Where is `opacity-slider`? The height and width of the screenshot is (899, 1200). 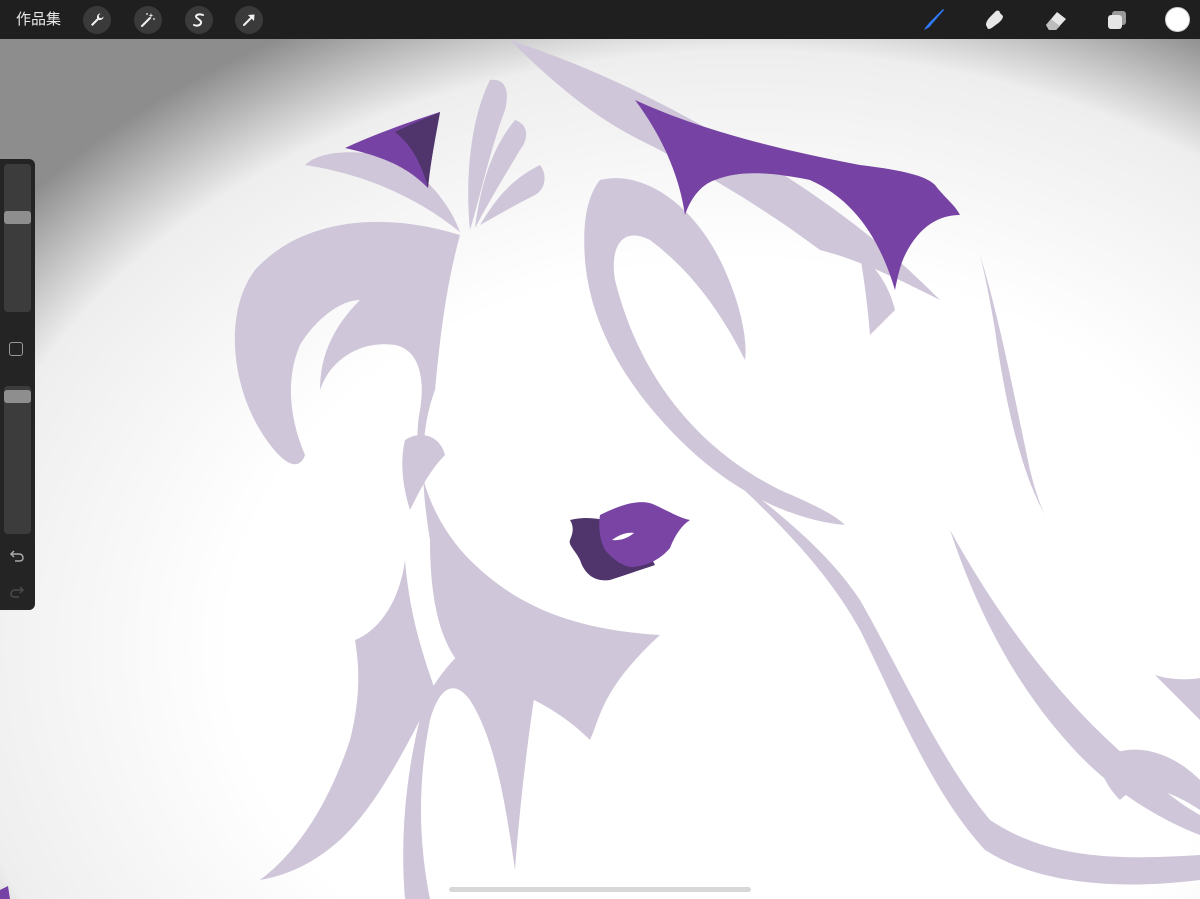
opacity-slider is located at coordinates (17, 460).